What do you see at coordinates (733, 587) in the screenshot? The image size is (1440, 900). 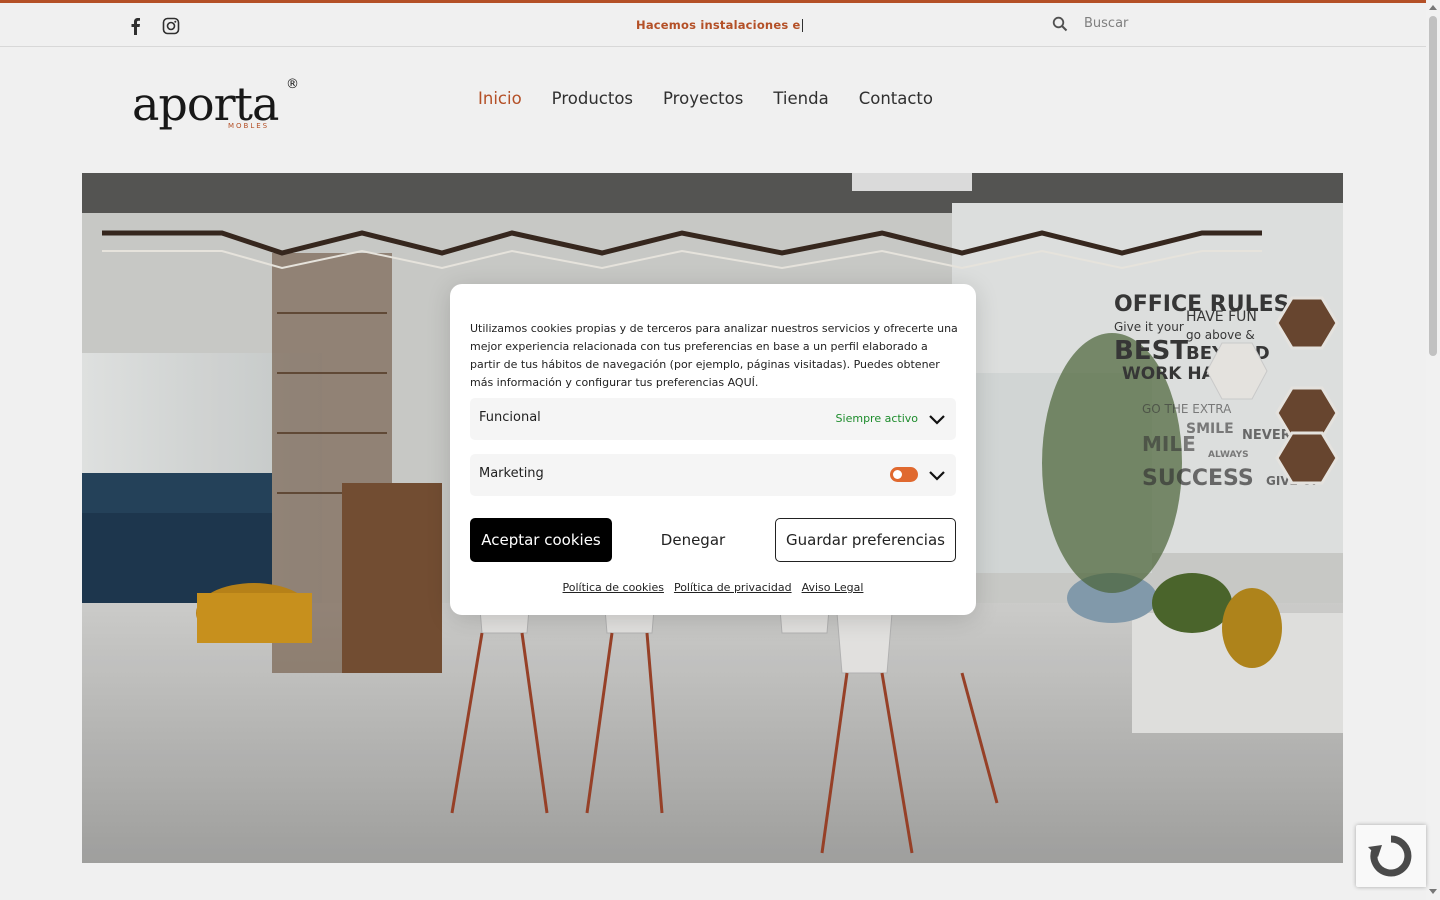 I see `privacy-policy-link: Política de privacidad` at bounding box center [733, 587].